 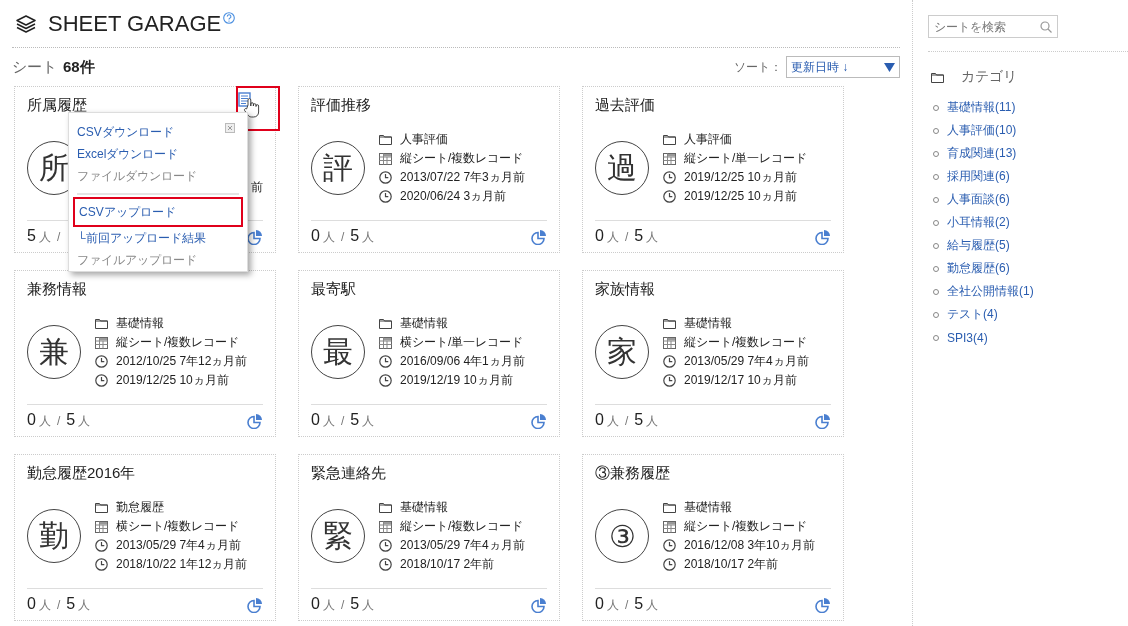 What do you see at coordinates (978, 199) in the screenshot?
I see `category-link: 人事面談(6)` at bounding box center [978, 199].